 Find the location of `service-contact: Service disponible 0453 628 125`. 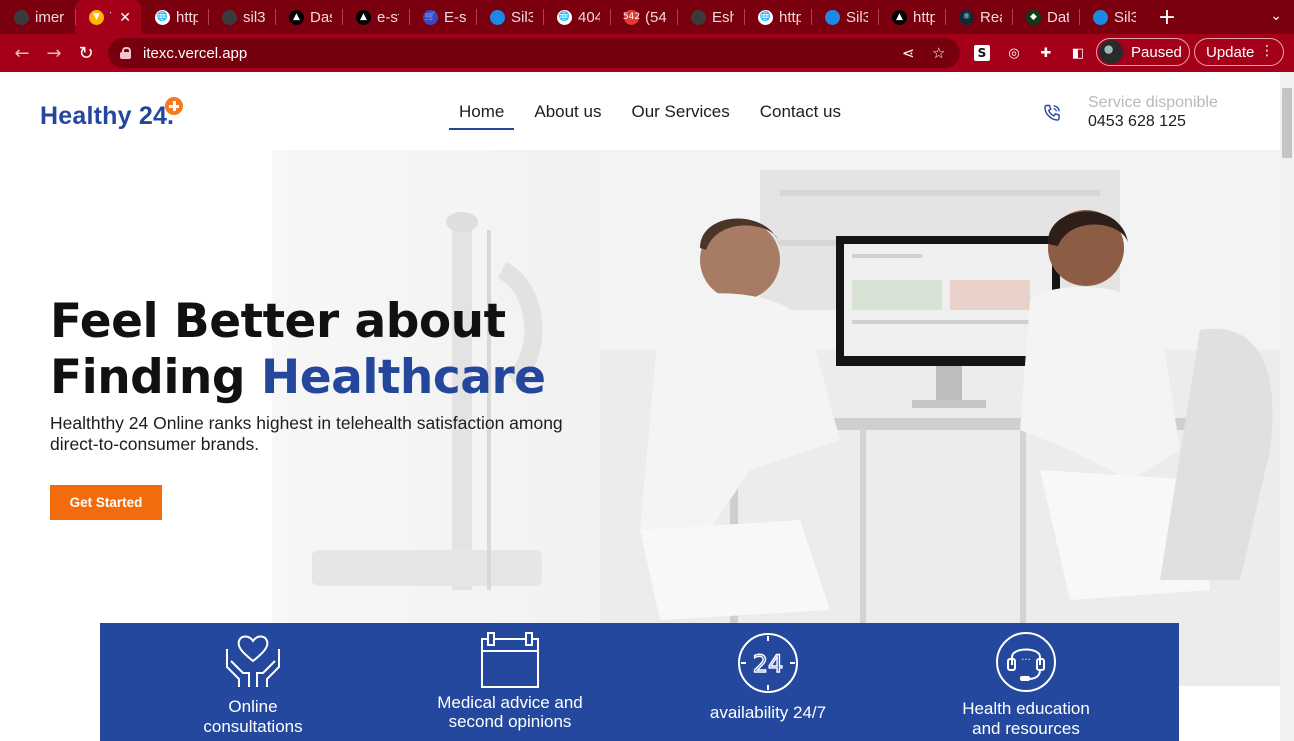

service-contact: Service disponible 0453 628 125 is located at coordinates (1130, 112).